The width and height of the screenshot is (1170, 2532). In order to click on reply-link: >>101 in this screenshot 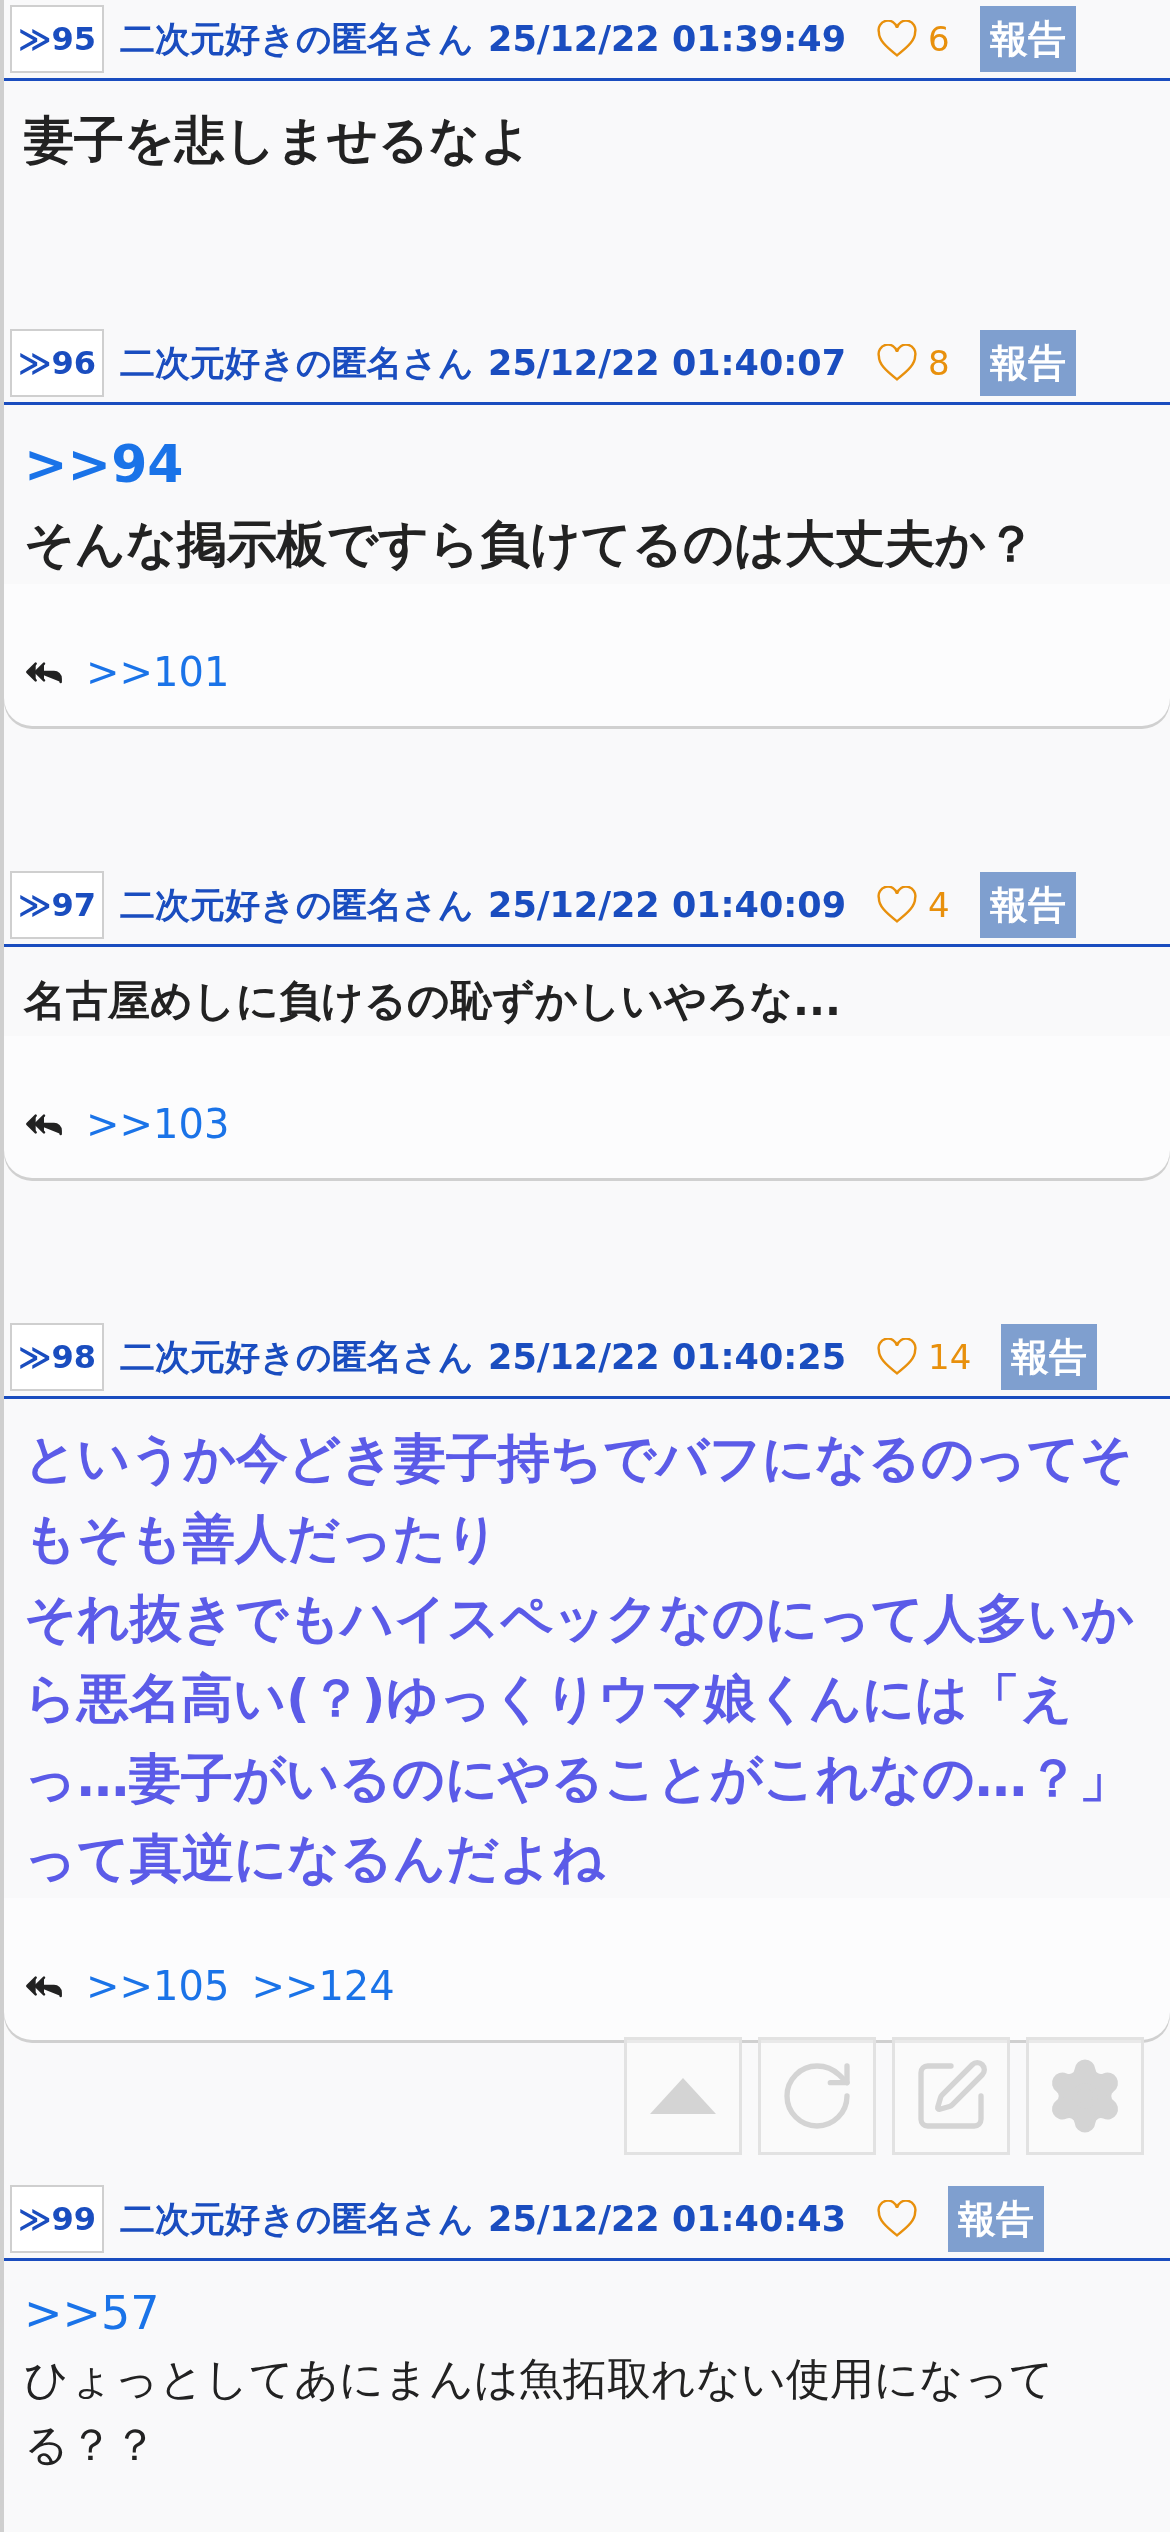, I will do `click(158, 672)`.